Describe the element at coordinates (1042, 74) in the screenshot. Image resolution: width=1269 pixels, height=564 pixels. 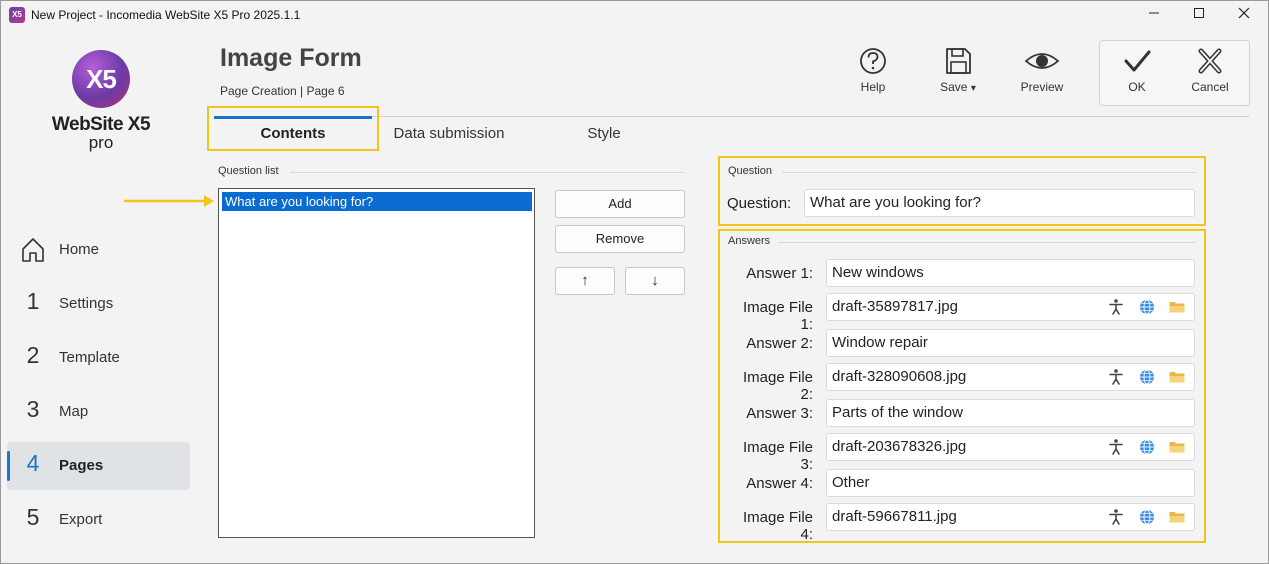
I see `preview-button: Preview` at that location.